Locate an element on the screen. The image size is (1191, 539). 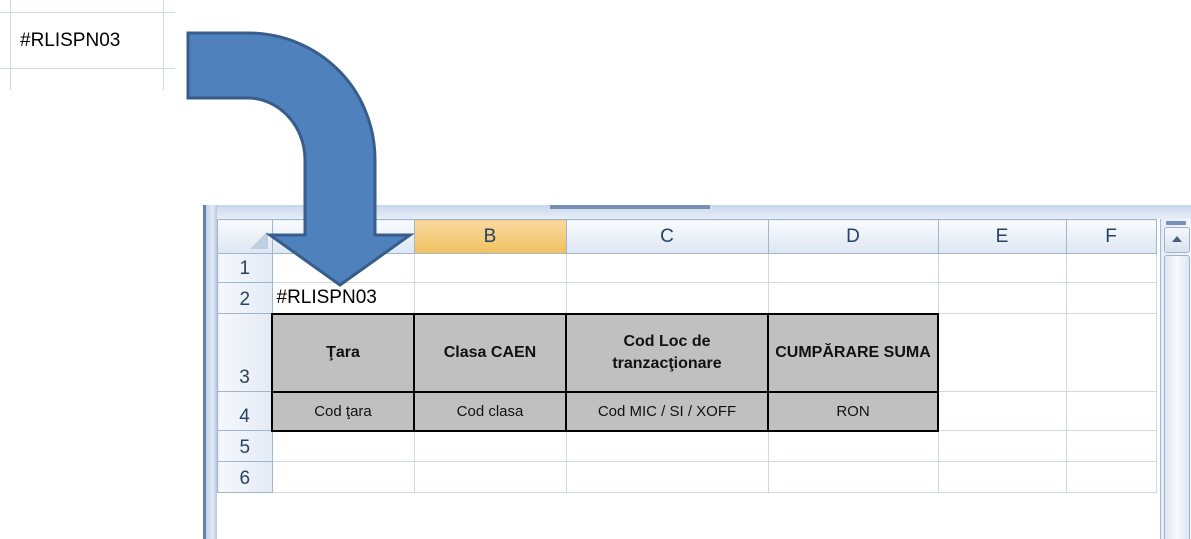
scroll-up-arrow-icon is located at coordinates (1177, 239).